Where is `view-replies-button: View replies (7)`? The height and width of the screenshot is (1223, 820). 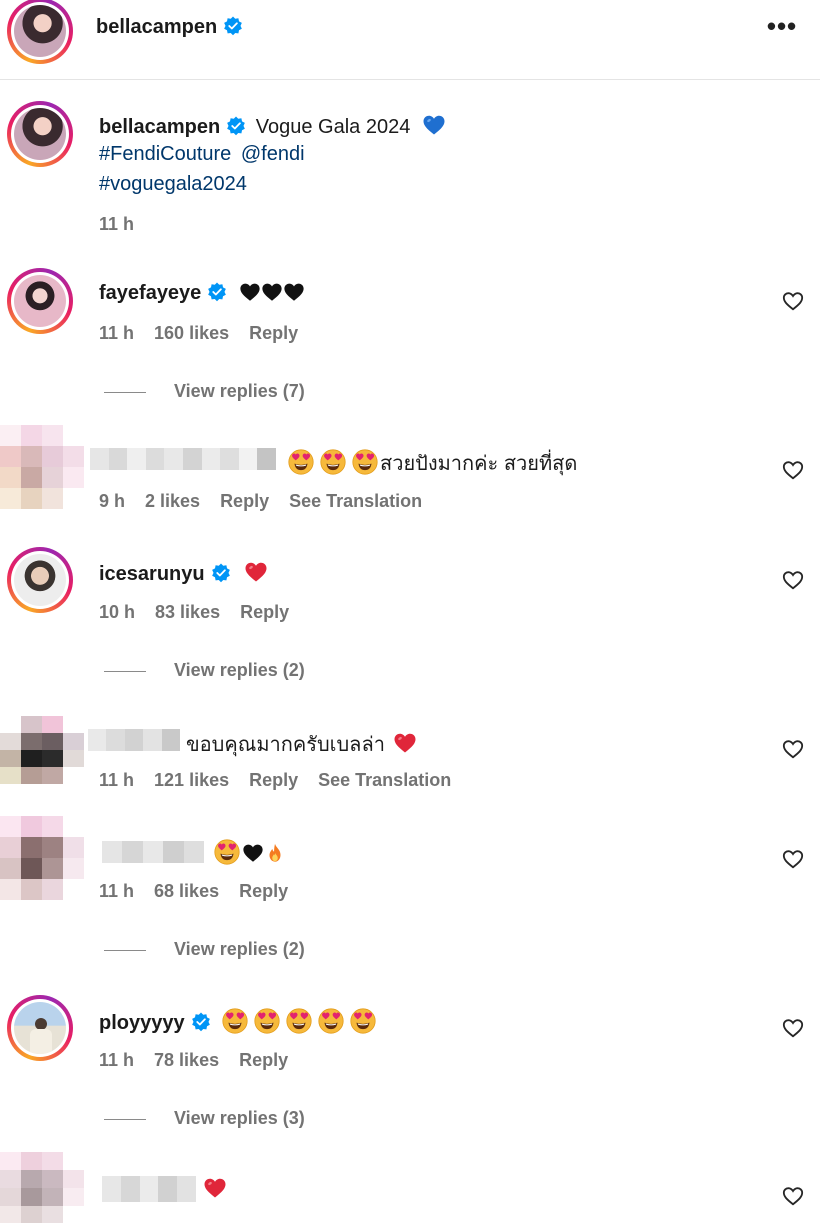
view-replies-button: View replies (7) is located at coordinates (204, 391).